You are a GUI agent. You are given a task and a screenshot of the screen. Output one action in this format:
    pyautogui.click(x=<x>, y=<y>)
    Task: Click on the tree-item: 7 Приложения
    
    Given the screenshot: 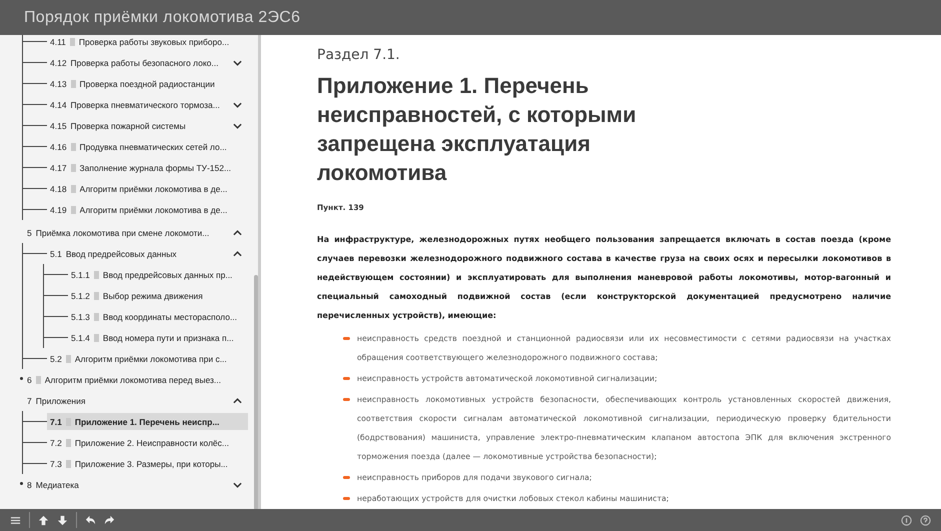 What is the action you would take?
    pyautogui.click(x=136, y=400)
    